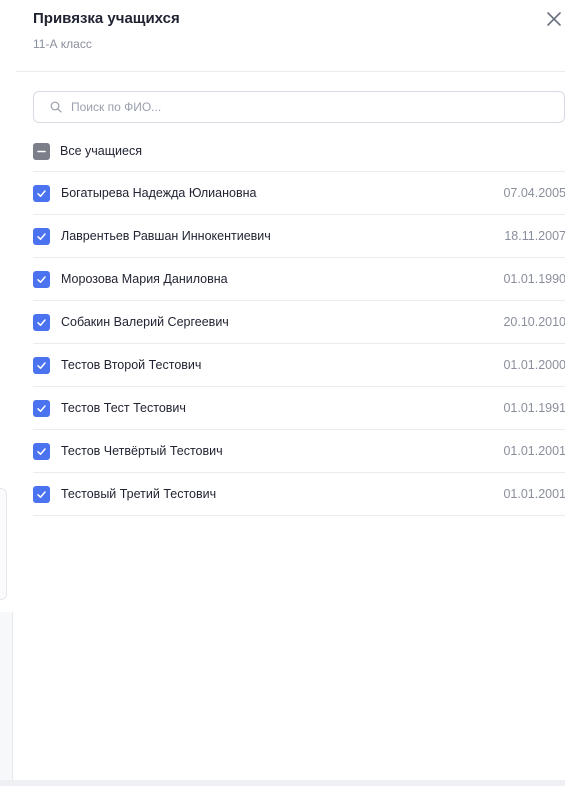 This screenshot has height=786, width=565. Describe the element at coordinates (534, 193) in the screenshot. I see `student-birthdate: 07.04.2005` at that location.